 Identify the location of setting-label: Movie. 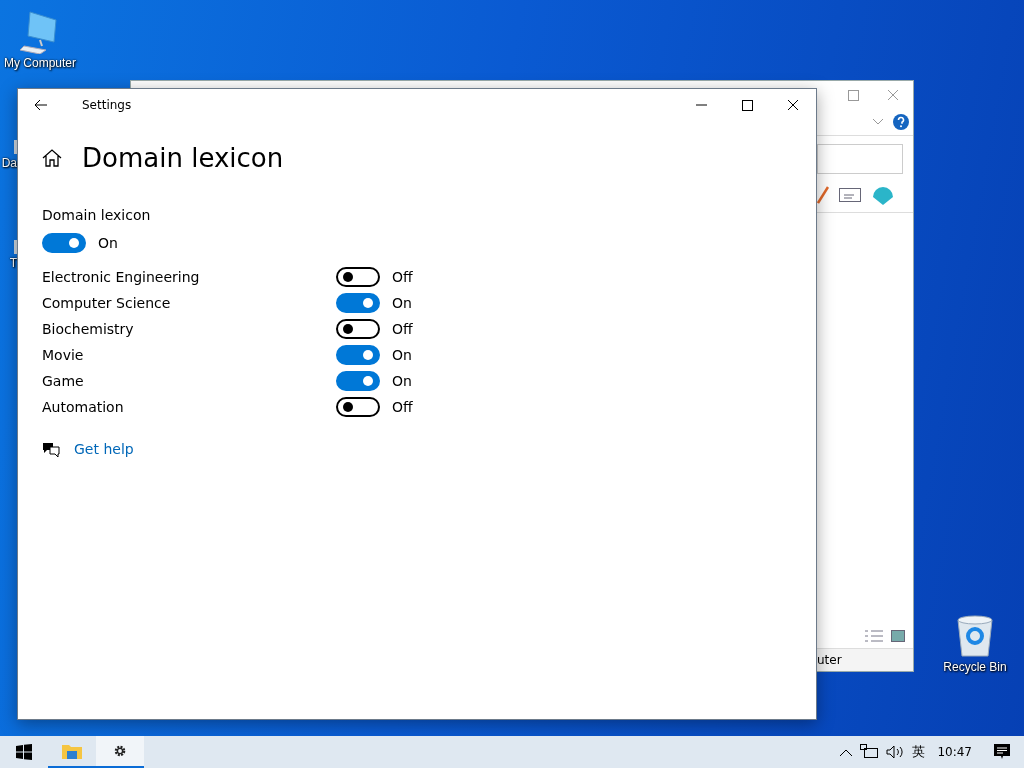
(63, 355).